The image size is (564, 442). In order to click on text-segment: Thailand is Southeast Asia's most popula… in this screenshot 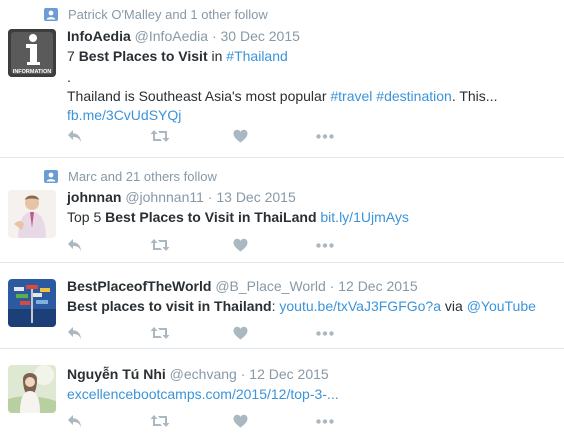, I will do `click(199, 96)`.